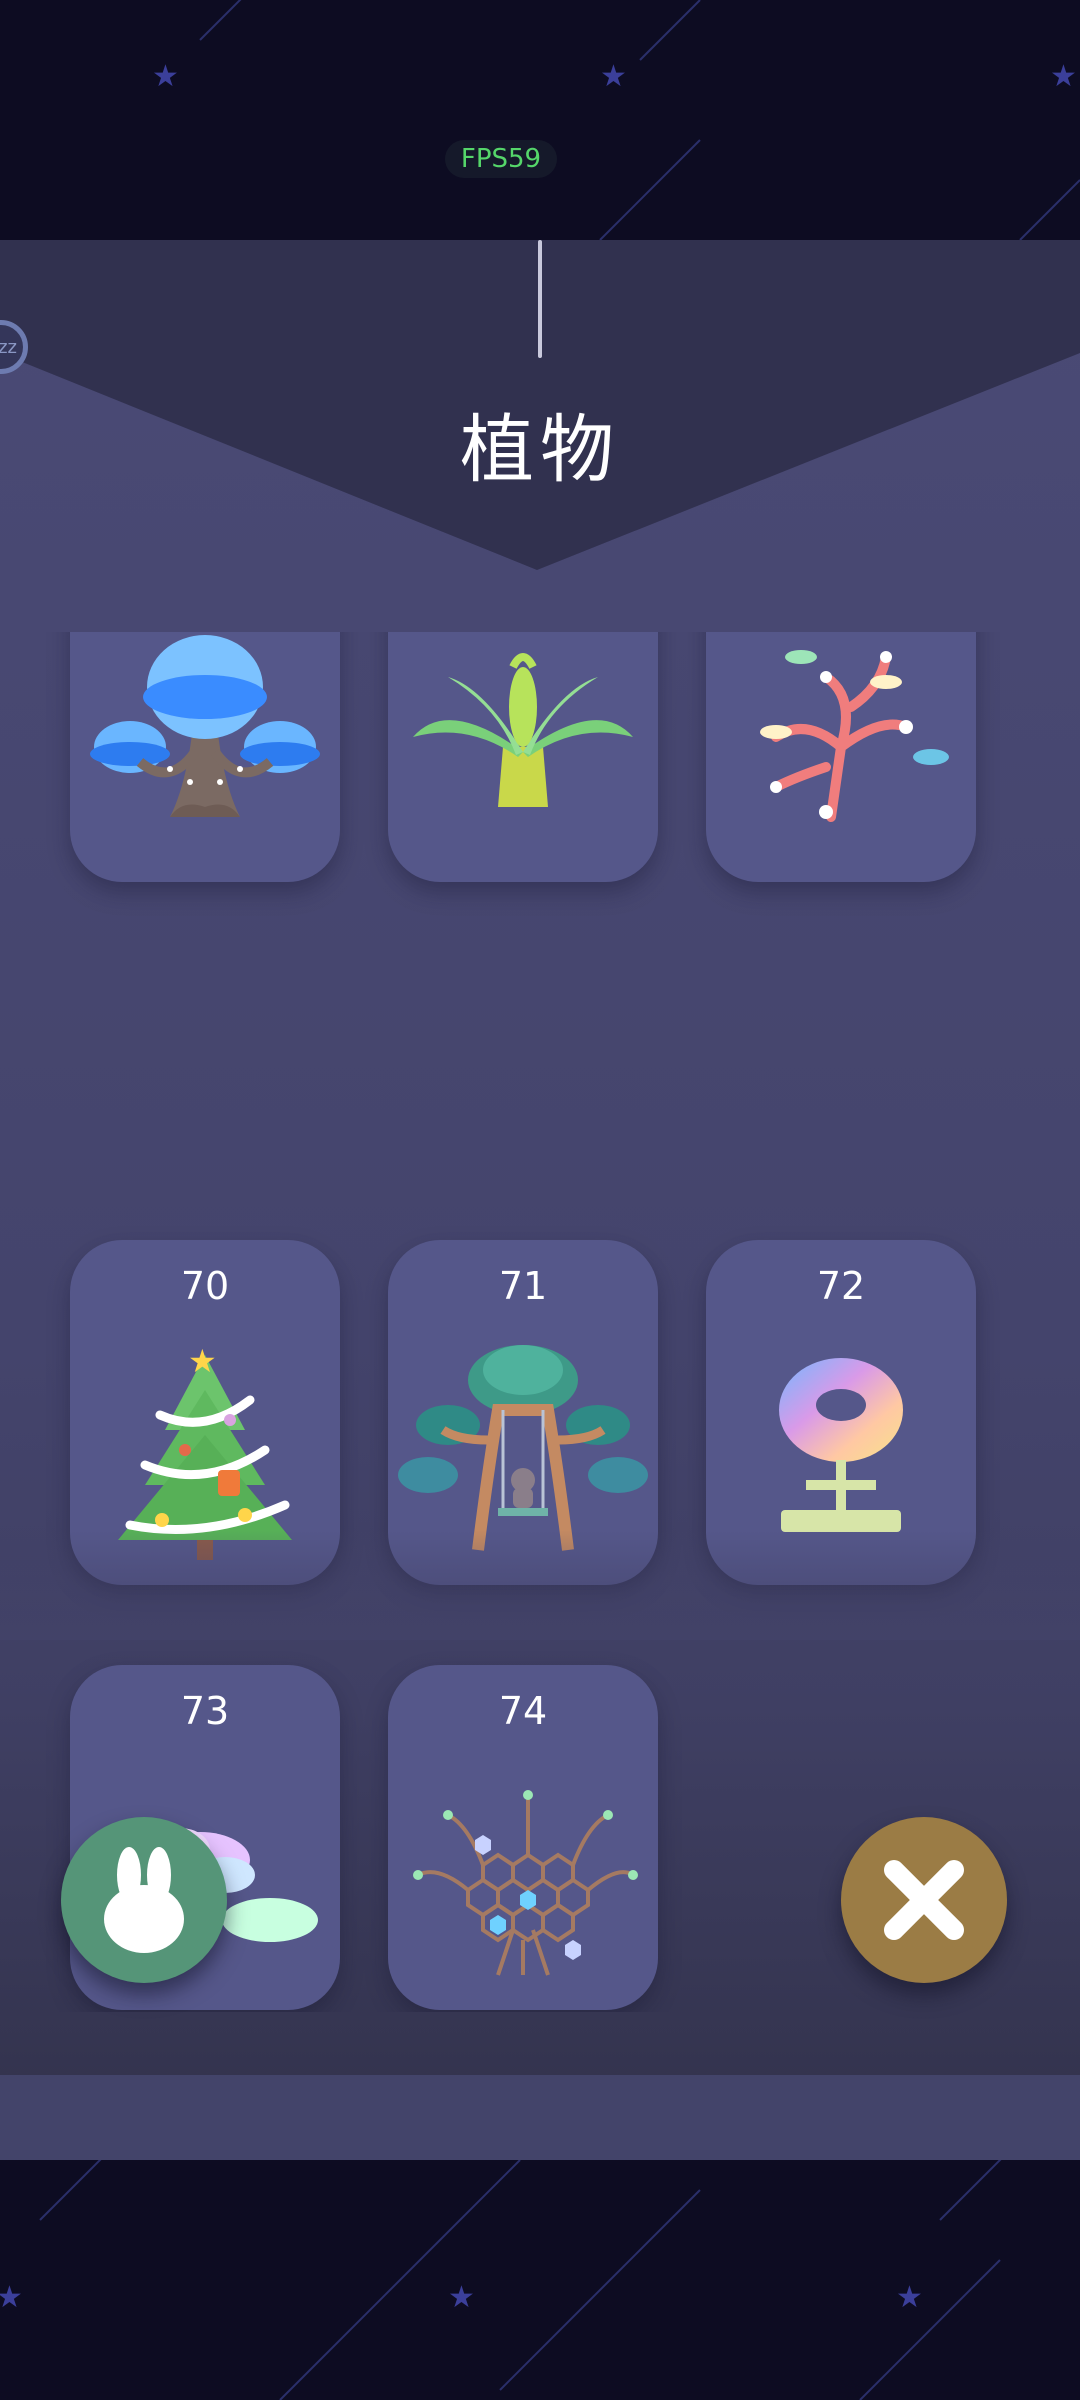 This screenshot has height=2400, width=1080. Describe the element at coordinates (841, 757) in the screenshot. I see `plant-card-69: 69` at that location.